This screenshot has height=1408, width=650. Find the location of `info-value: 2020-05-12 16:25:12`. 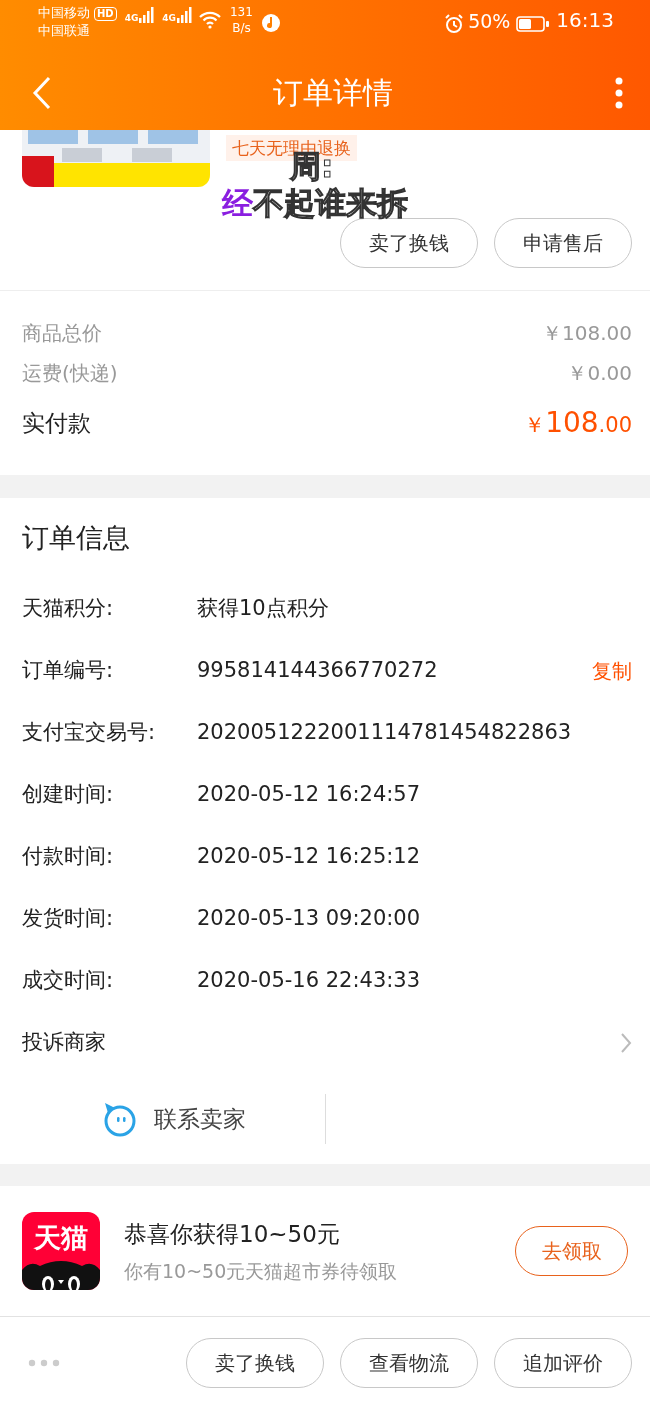

info-value: 2020-05-12 16:25:12 is located at coordinates (309, 857).